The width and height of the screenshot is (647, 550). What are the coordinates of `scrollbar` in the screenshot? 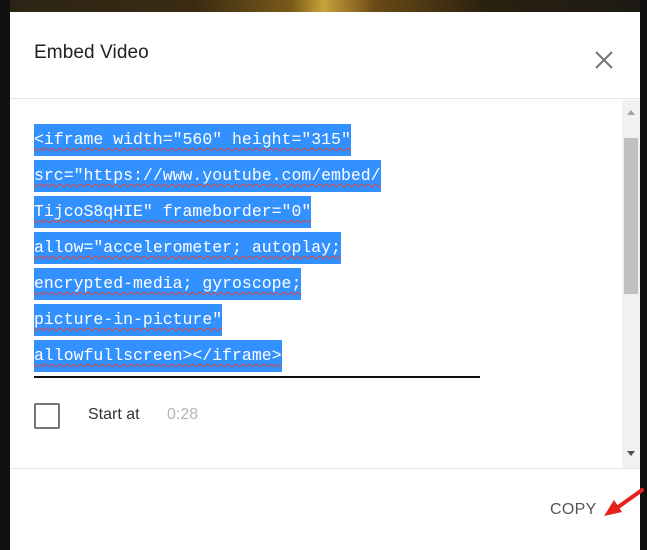 It's located at (631, 284).